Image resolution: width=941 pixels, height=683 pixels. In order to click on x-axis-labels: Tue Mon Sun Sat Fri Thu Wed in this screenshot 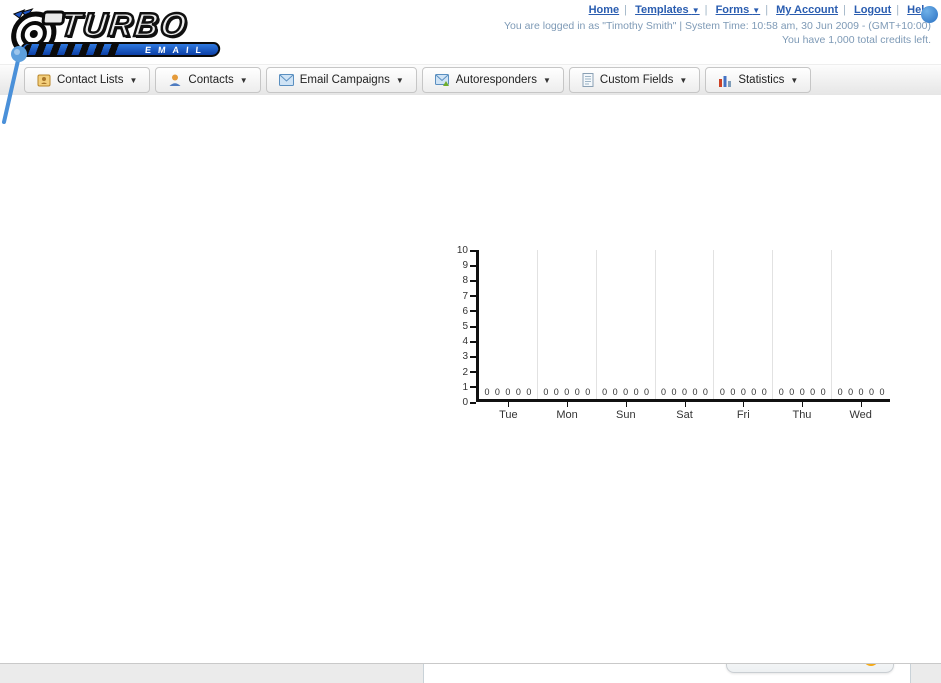, I will do `click(684, 411)`.